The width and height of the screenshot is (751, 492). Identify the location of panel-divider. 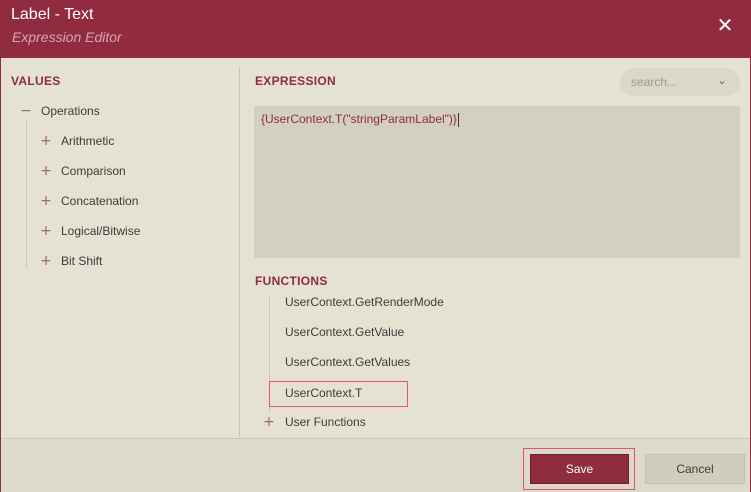
(239, 252).